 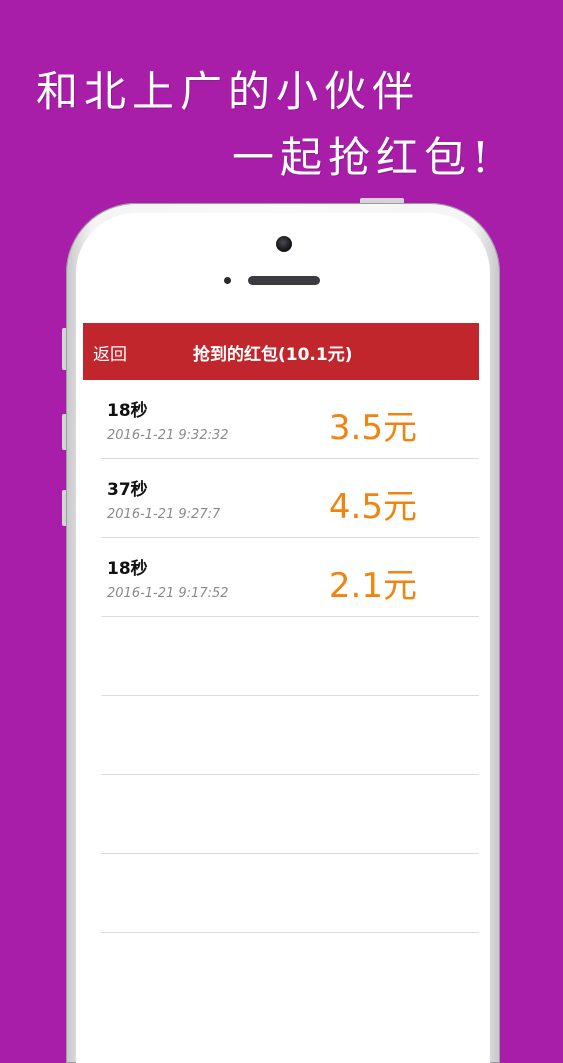 What do you see at coordinates (227, 280) in the screenshot?
I see `proximity-sensor` at bounding box center [227, 280].